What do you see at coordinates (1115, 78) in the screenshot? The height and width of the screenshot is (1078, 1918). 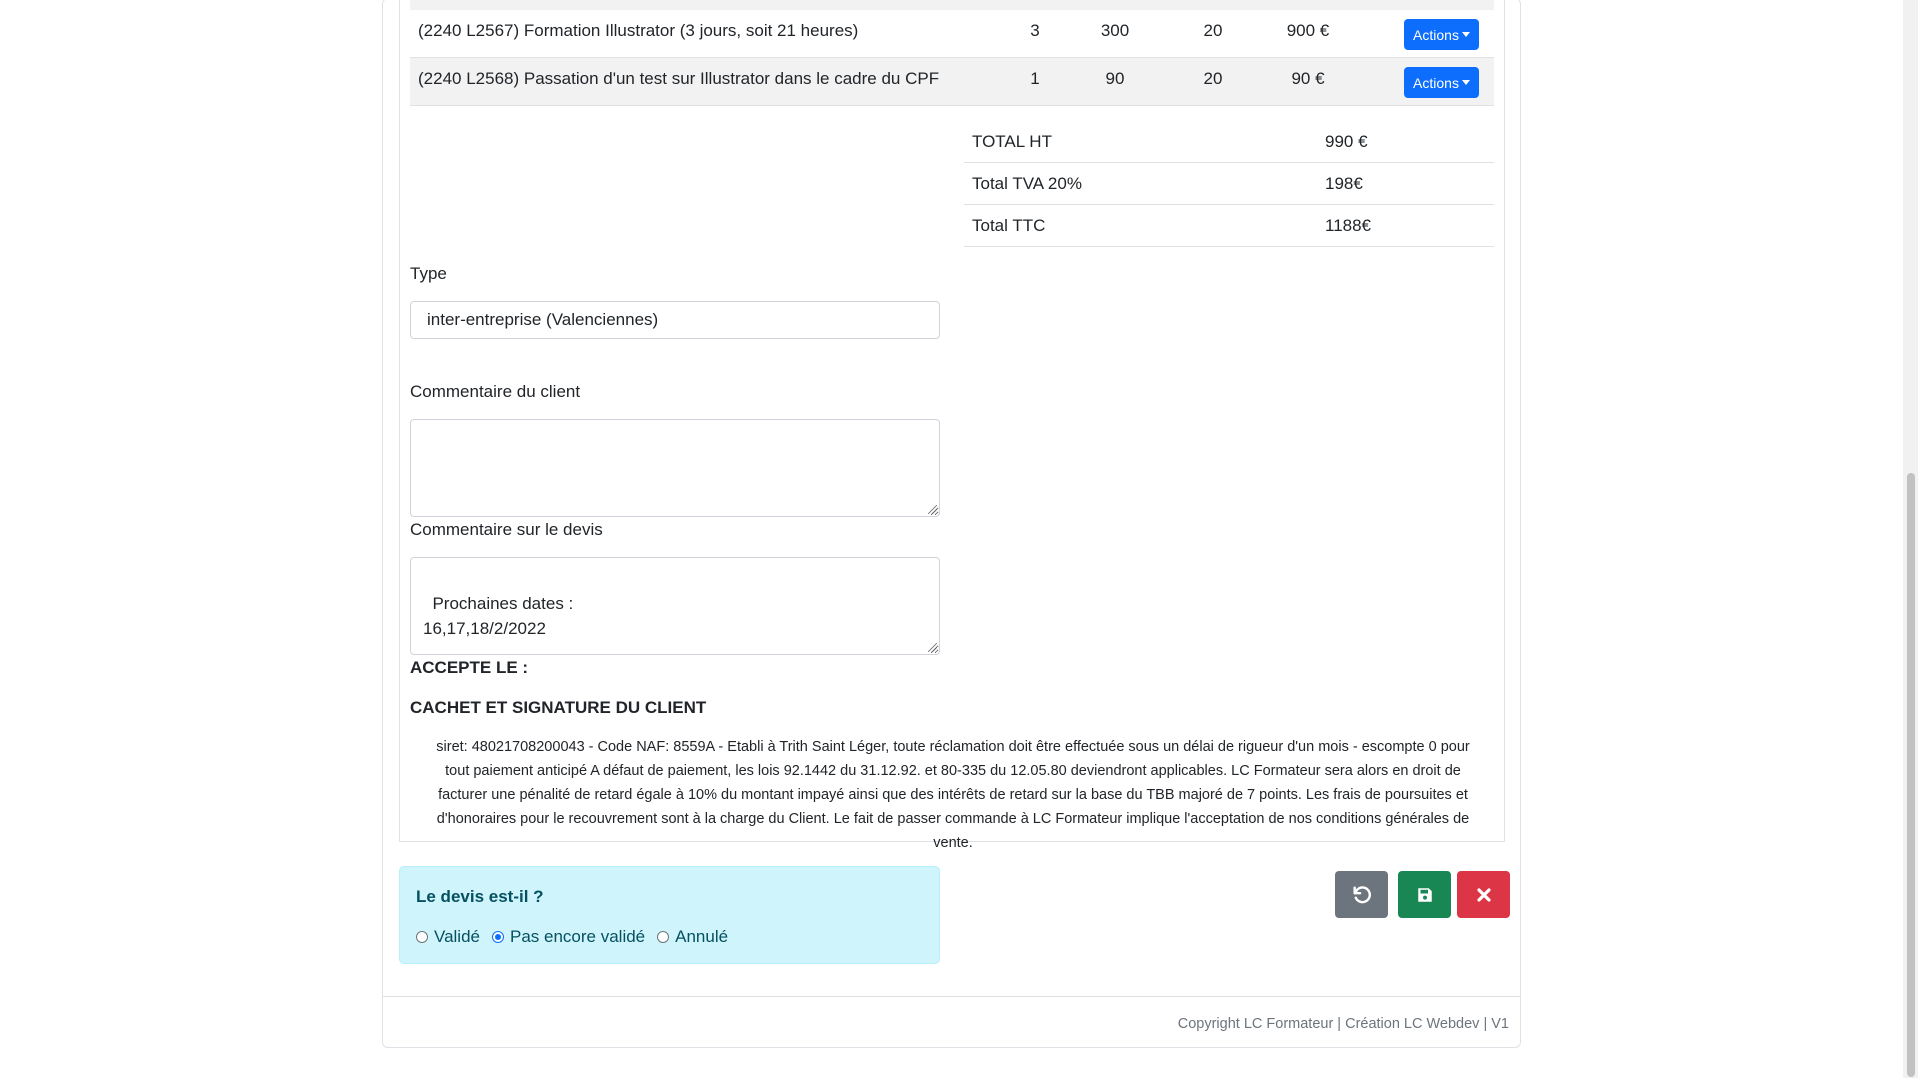 I see `line-unit-price: 90` at bounding box center [1115, 78].